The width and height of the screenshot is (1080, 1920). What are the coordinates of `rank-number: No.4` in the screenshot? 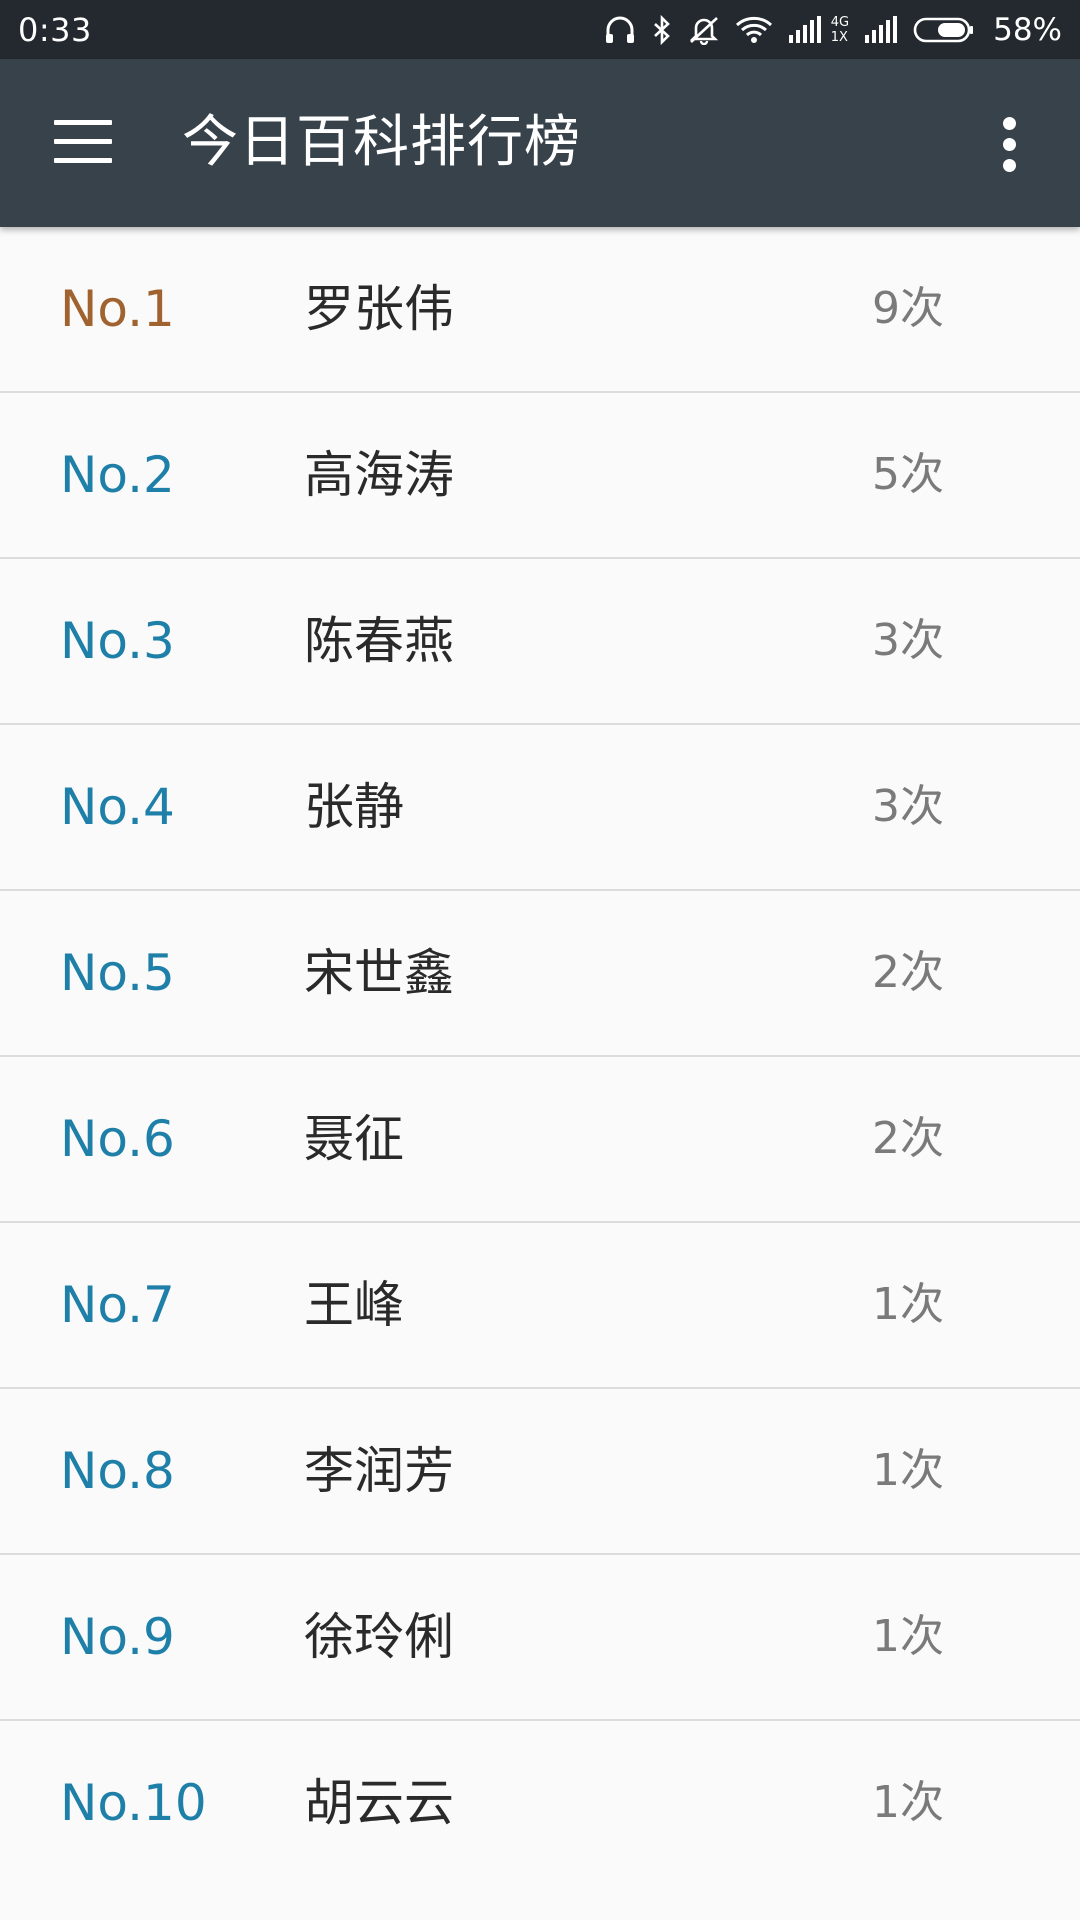 It's located at (117, 807).